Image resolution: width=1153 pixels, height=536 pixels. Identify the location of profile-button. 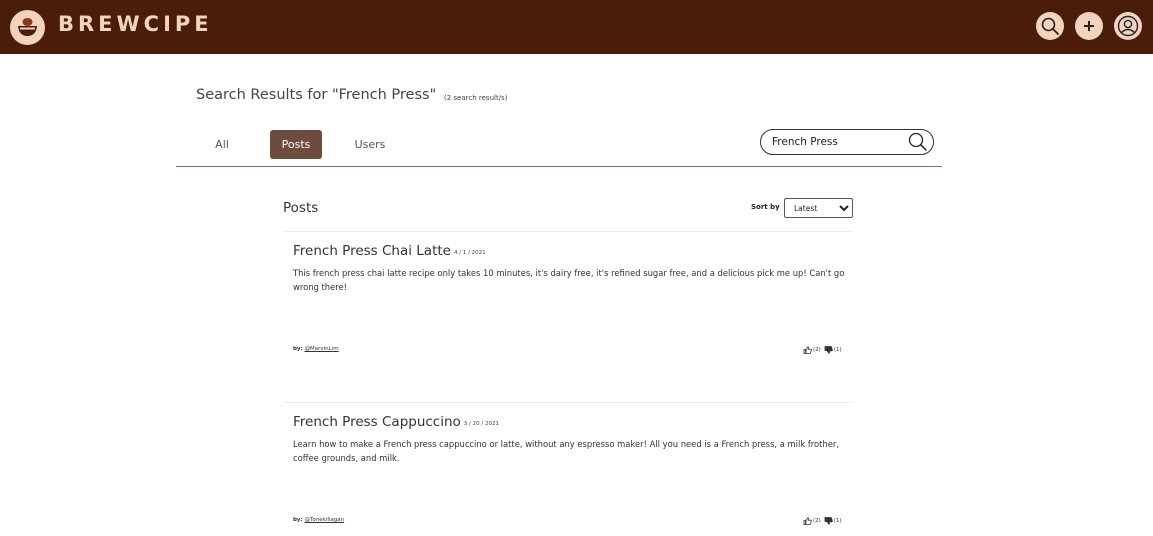
(1128, 26).